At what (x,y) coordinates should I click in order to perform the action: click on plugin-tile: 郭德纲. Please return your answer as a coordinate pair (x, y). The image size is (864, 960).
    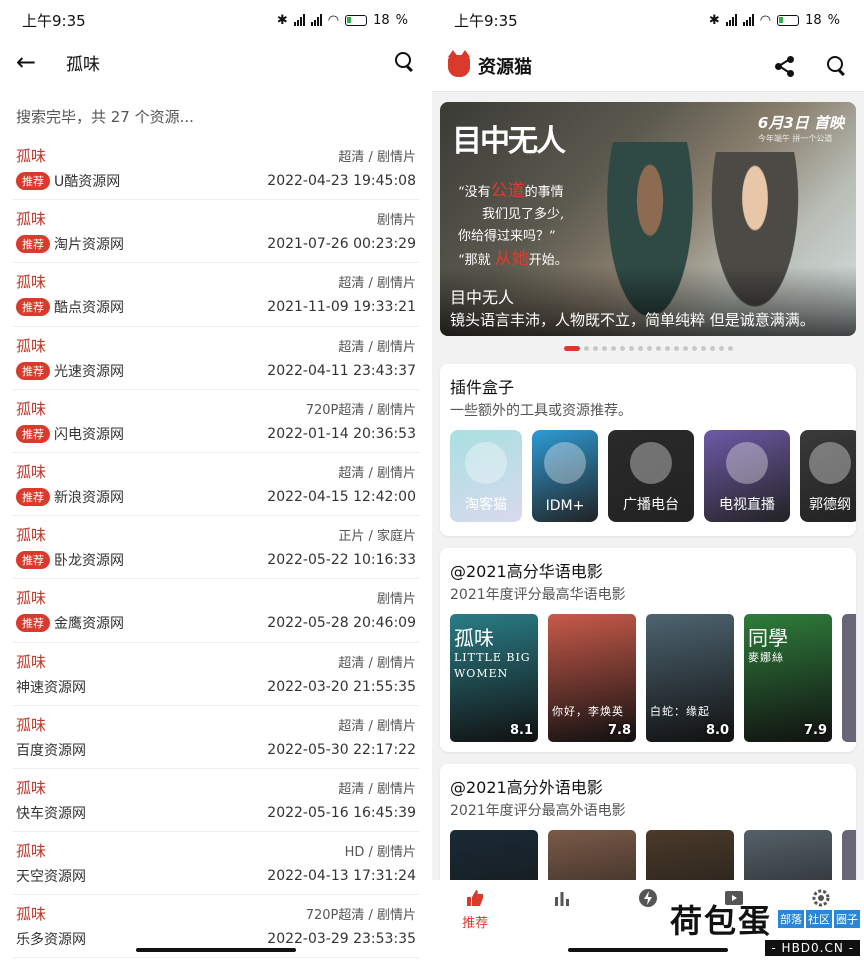
    Looking at the image, I should click on (828, 476).